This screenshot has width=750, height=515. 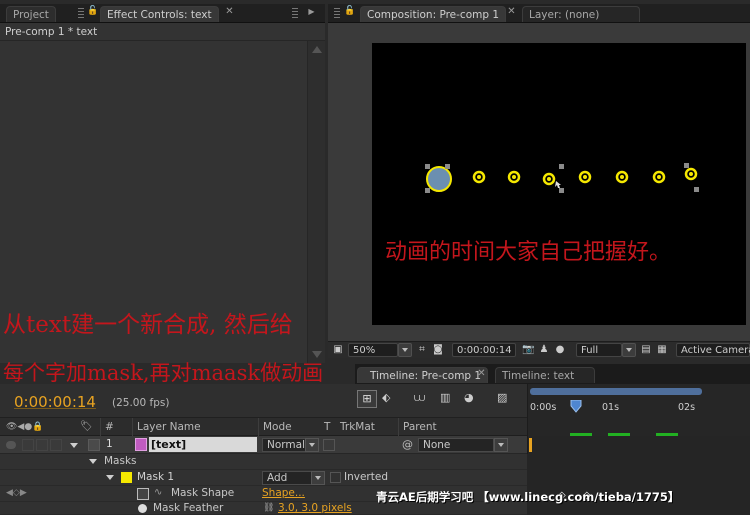 I want to click on comp-mini-flowchart-icon: ⊞, so click(x=367, y=399).